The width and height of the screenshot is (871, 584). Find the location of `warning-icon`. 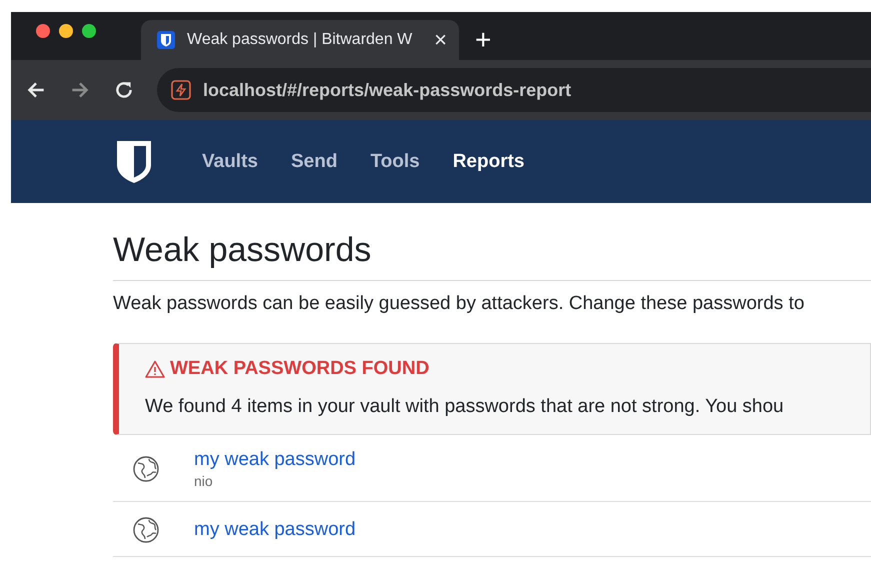

warning-icon is located at coordinates (155, 369).